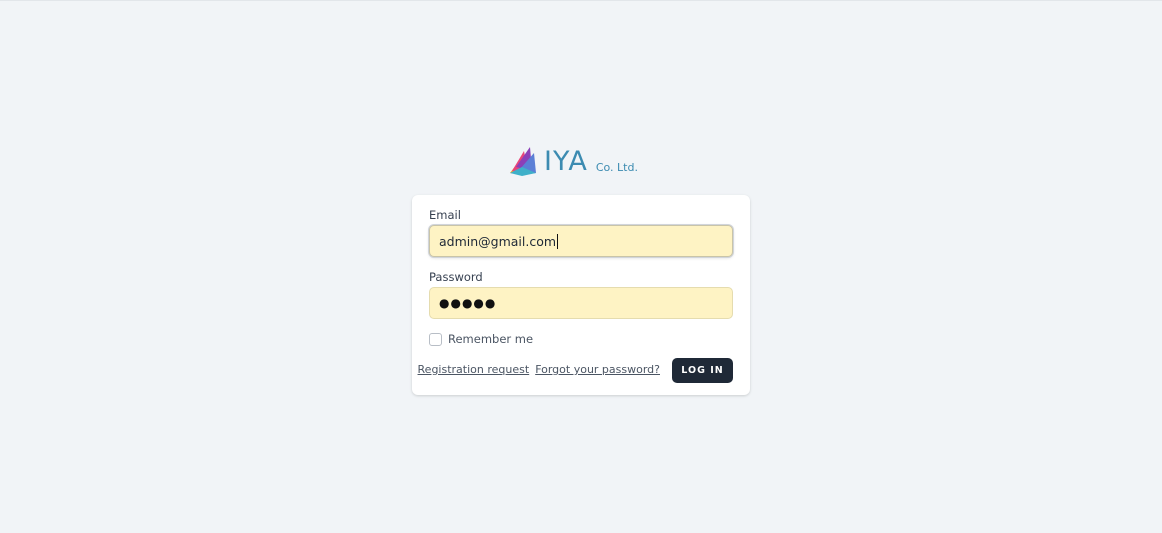  Describe the element at coordinates (581, 303) in the screenshot. I see `password-input: ●●●●●` at that location.